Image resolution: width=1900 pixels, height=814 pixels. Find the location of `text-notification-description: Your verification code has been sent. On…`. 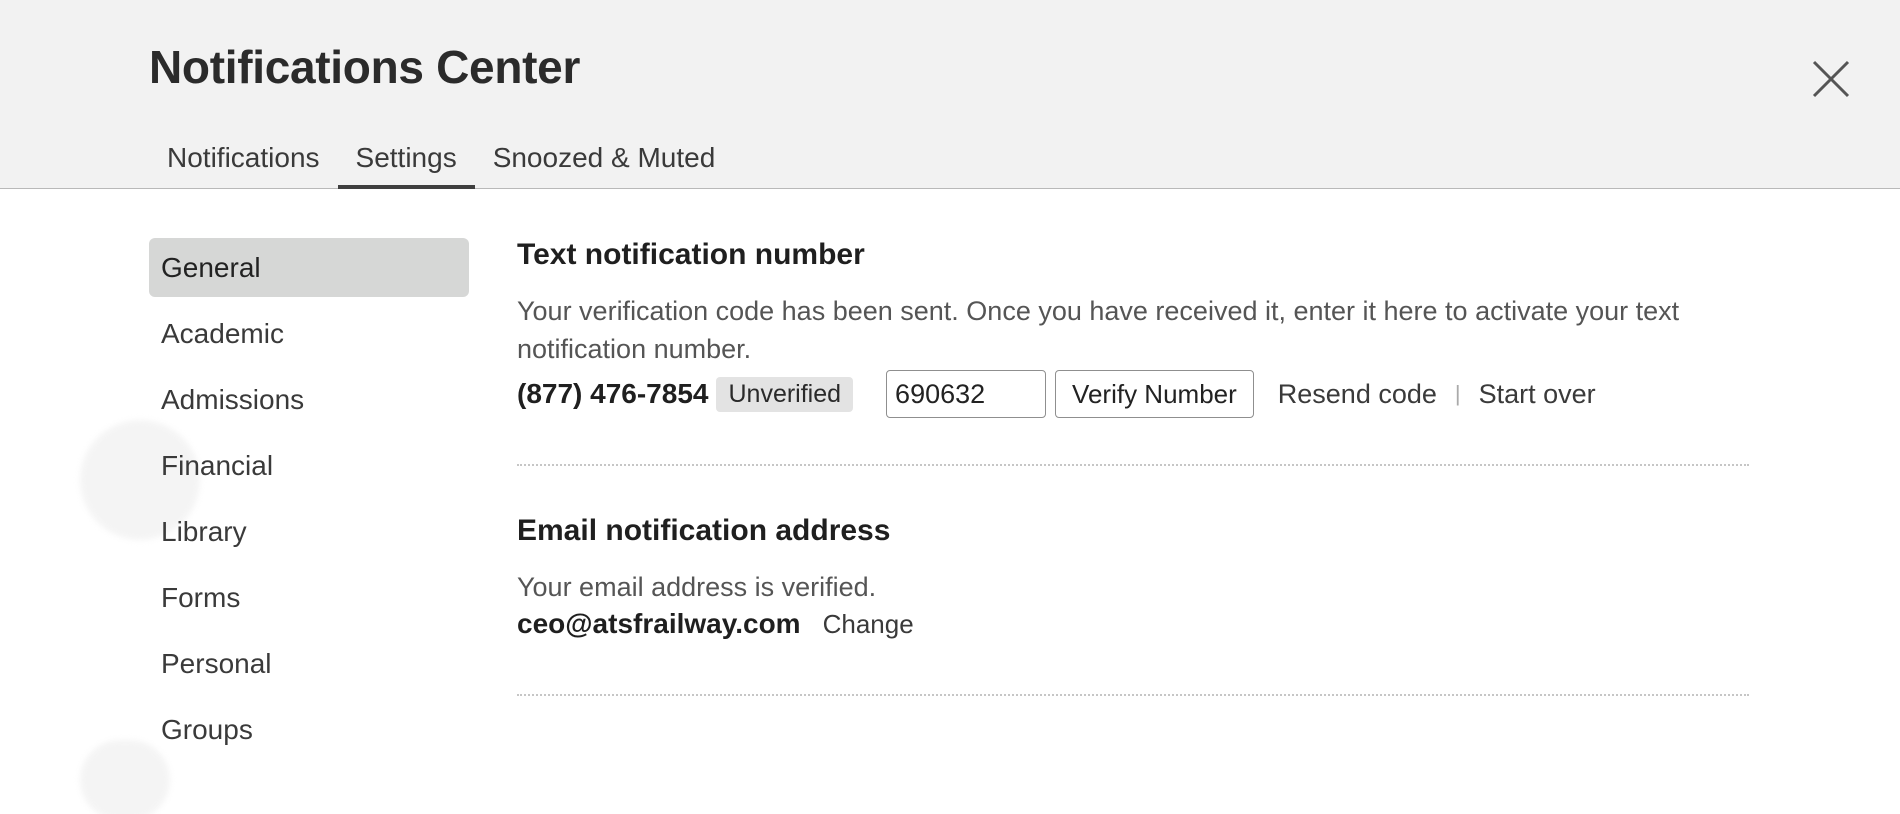

text-notification-description: Your verification code has been sent. On… is located at coordinates (1098, 330).